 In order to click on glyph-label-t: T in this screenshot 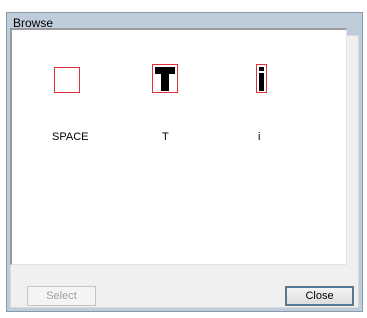, I will do `click(165, 137)`.